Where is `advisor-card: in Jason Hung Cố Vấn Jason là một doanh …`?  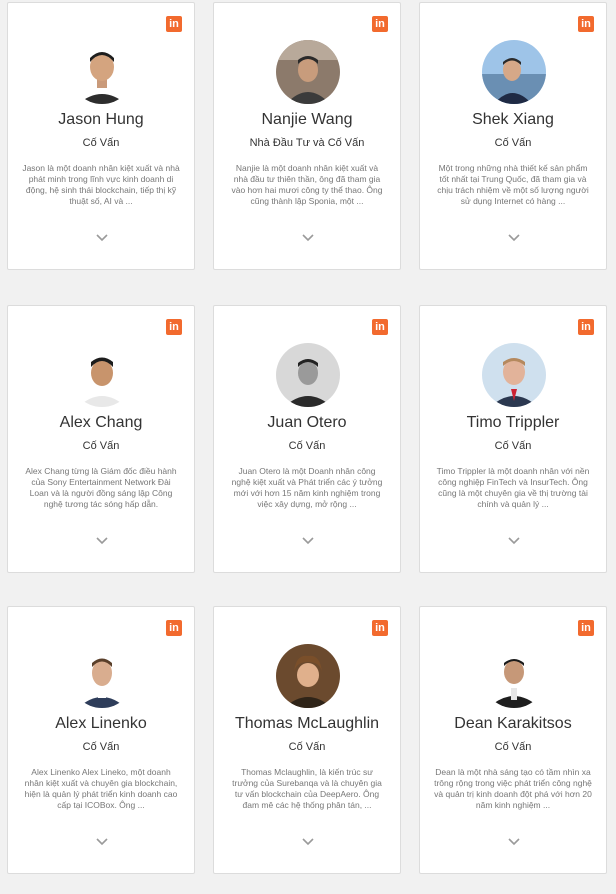
advisor-card: in Jason Hung Cố Vấn Jason là một doanh … is located at coordinates (101, 136).